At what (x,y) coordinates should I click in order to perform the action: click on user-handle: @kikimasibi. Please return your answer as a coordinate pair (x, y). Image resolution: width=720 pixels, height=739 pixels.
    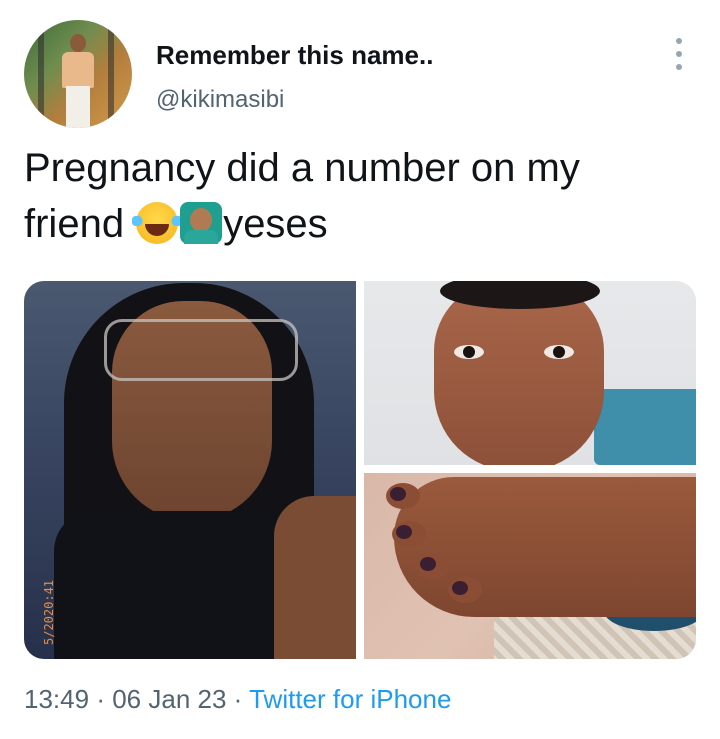
    Looking at the image, I should click on (220, 100).